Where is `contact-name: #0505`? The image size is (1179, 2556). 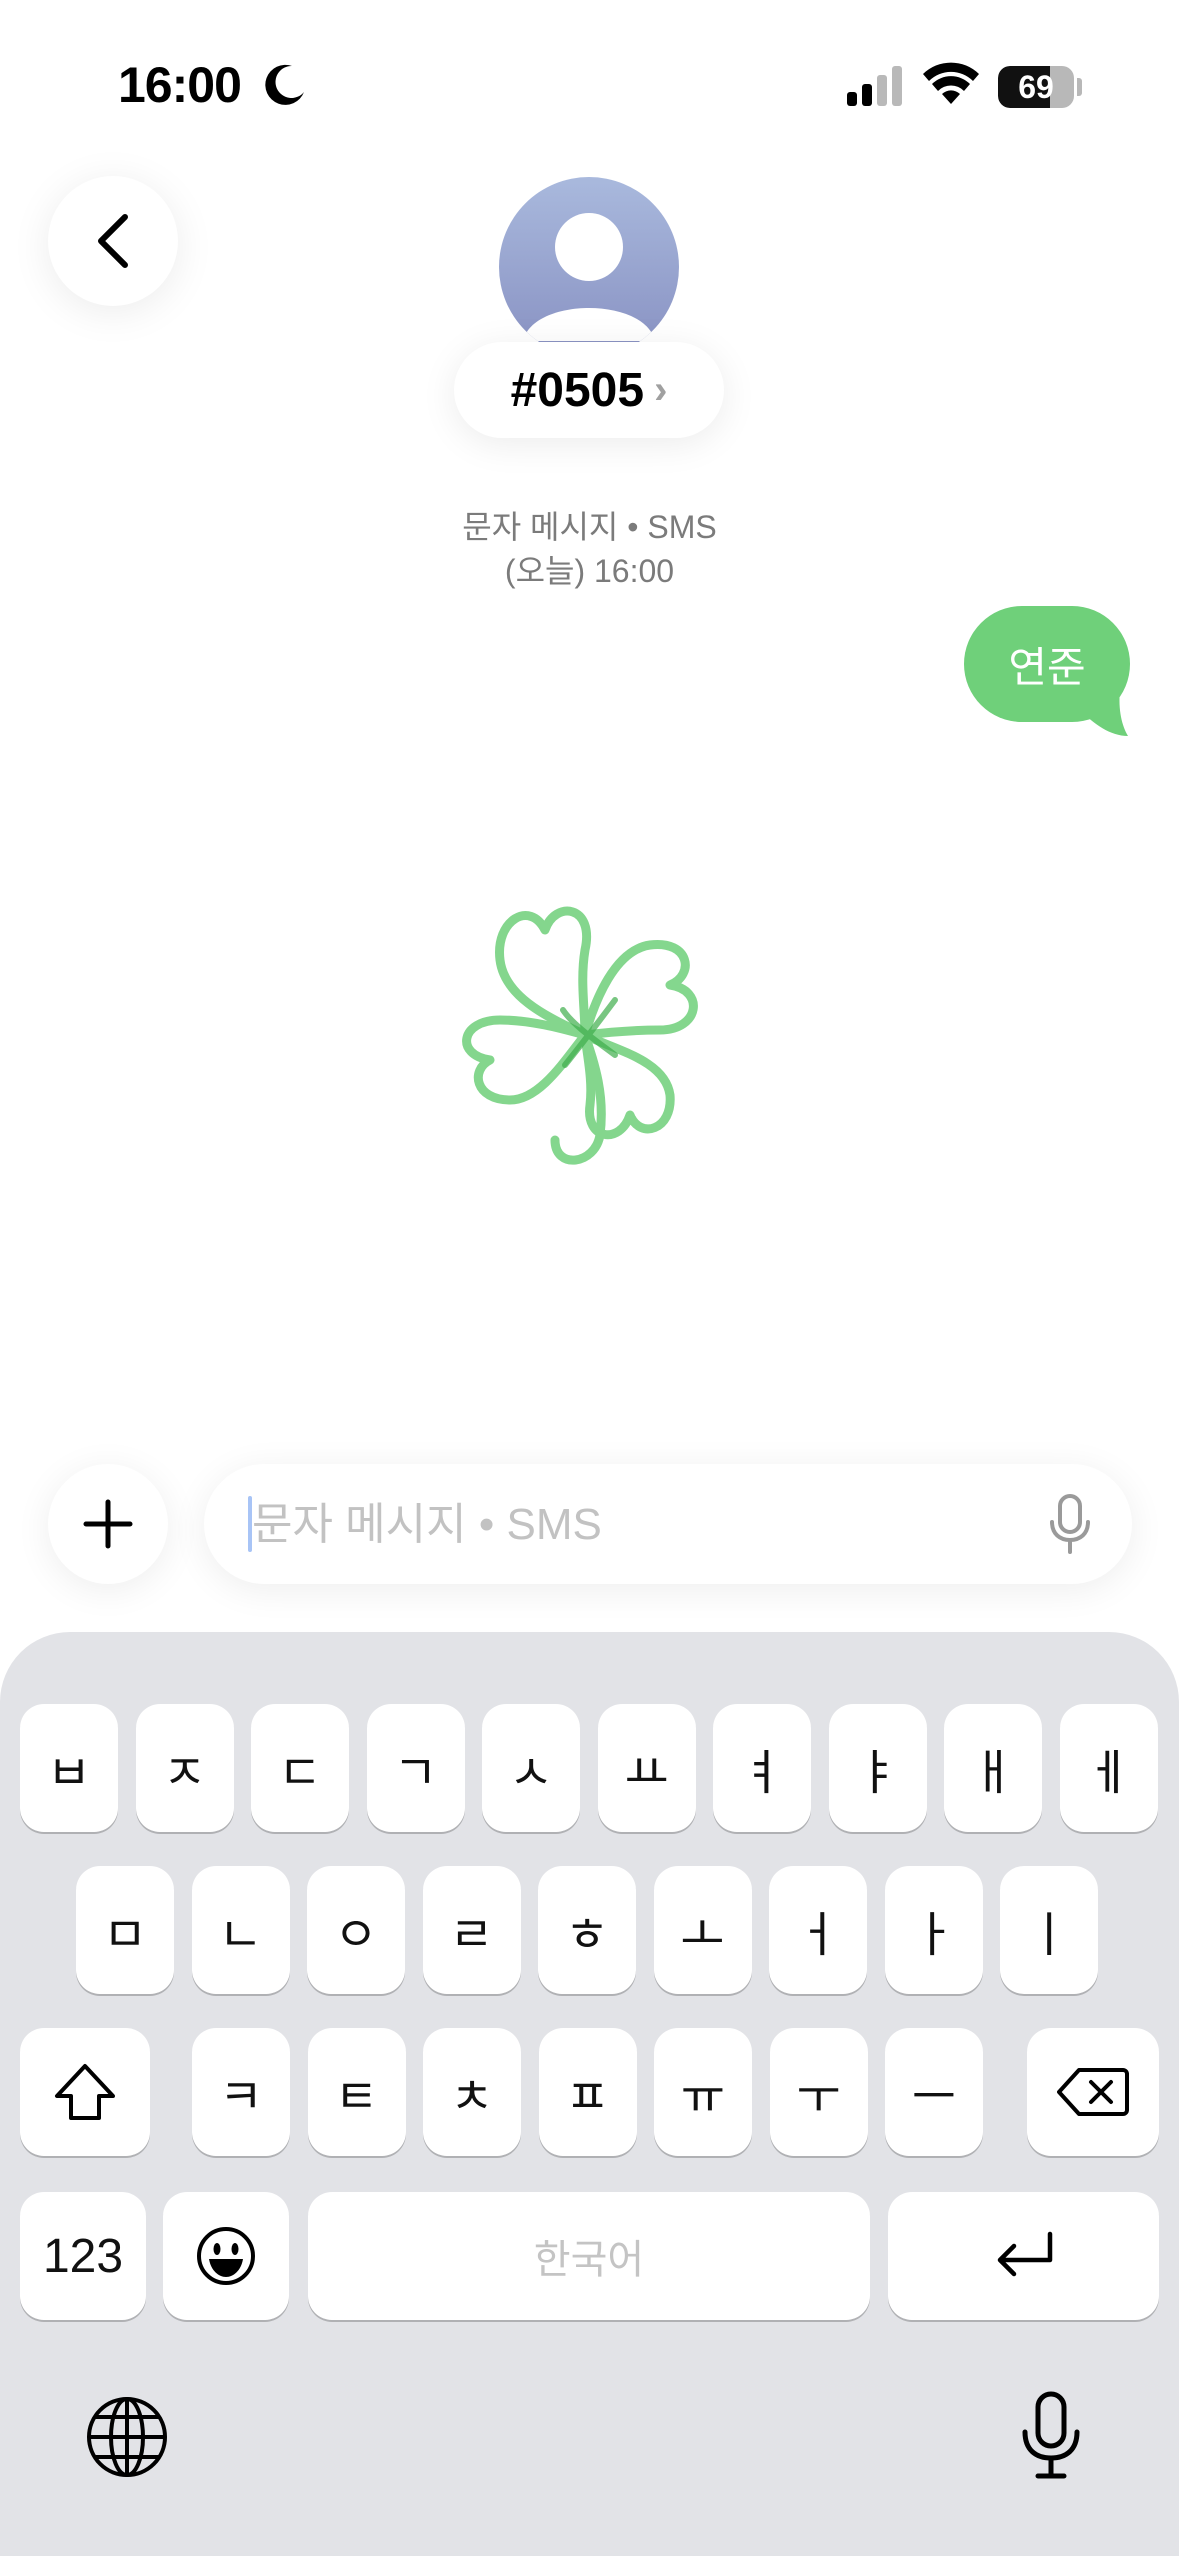
contact-name: #0505 is located at coordinates (577, 390).